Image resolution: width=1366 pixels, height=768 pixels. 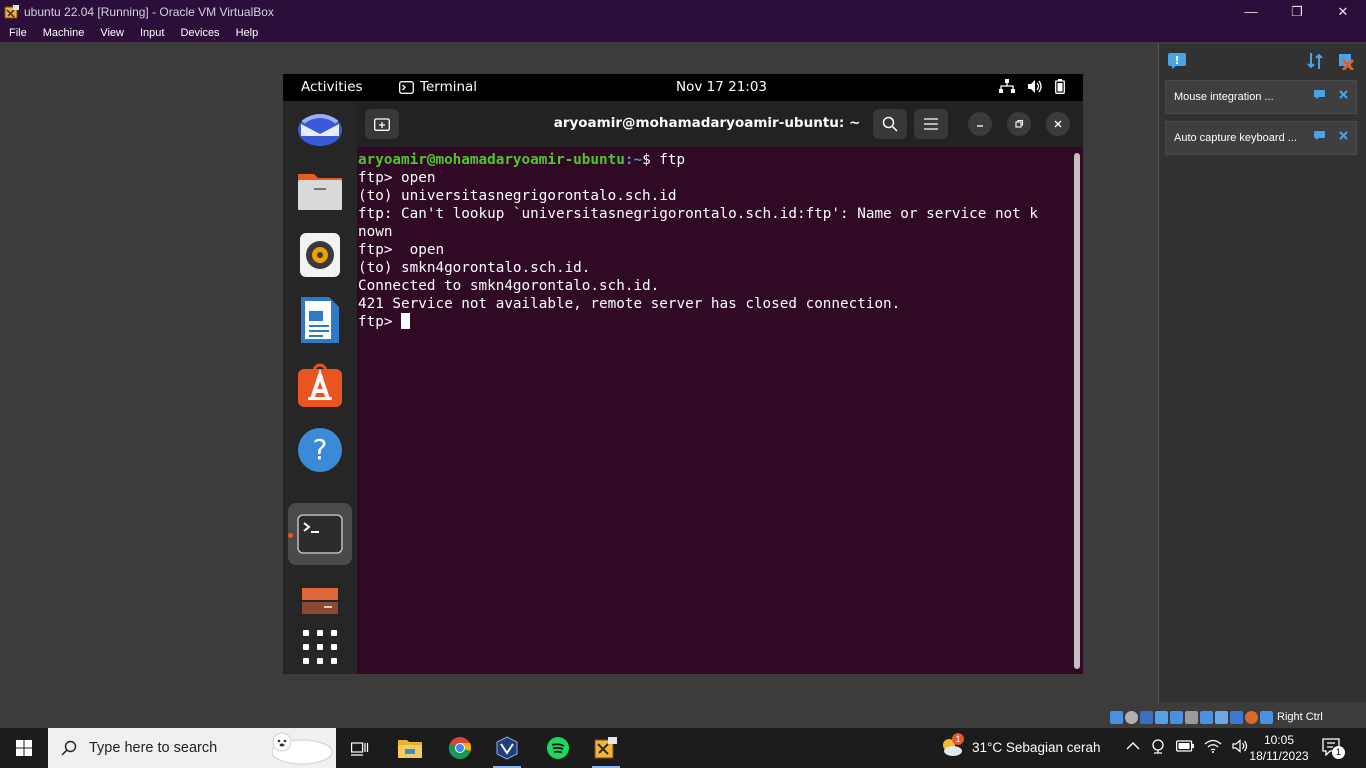 I want to click on terminal-restore-button, so click(x=1019, y=124).